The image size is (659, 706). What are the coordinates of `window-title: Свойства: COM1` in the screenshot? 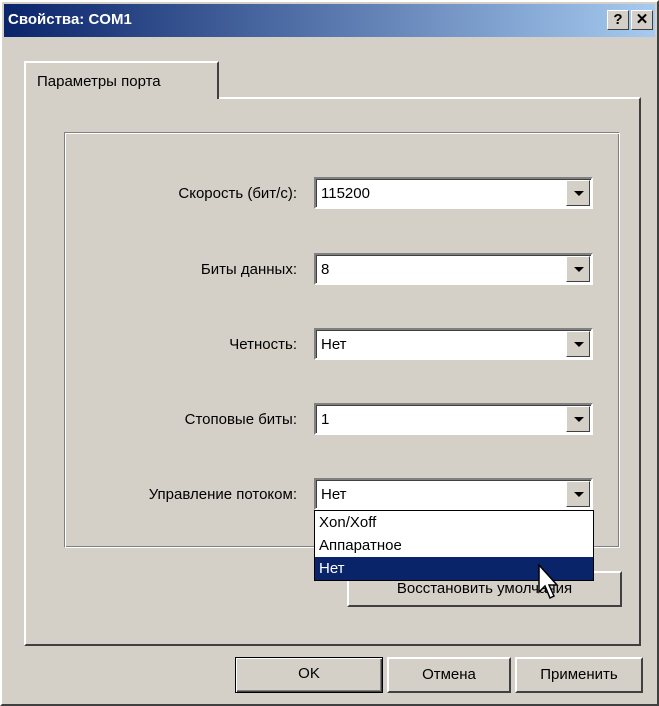 It's located at (70, 19).